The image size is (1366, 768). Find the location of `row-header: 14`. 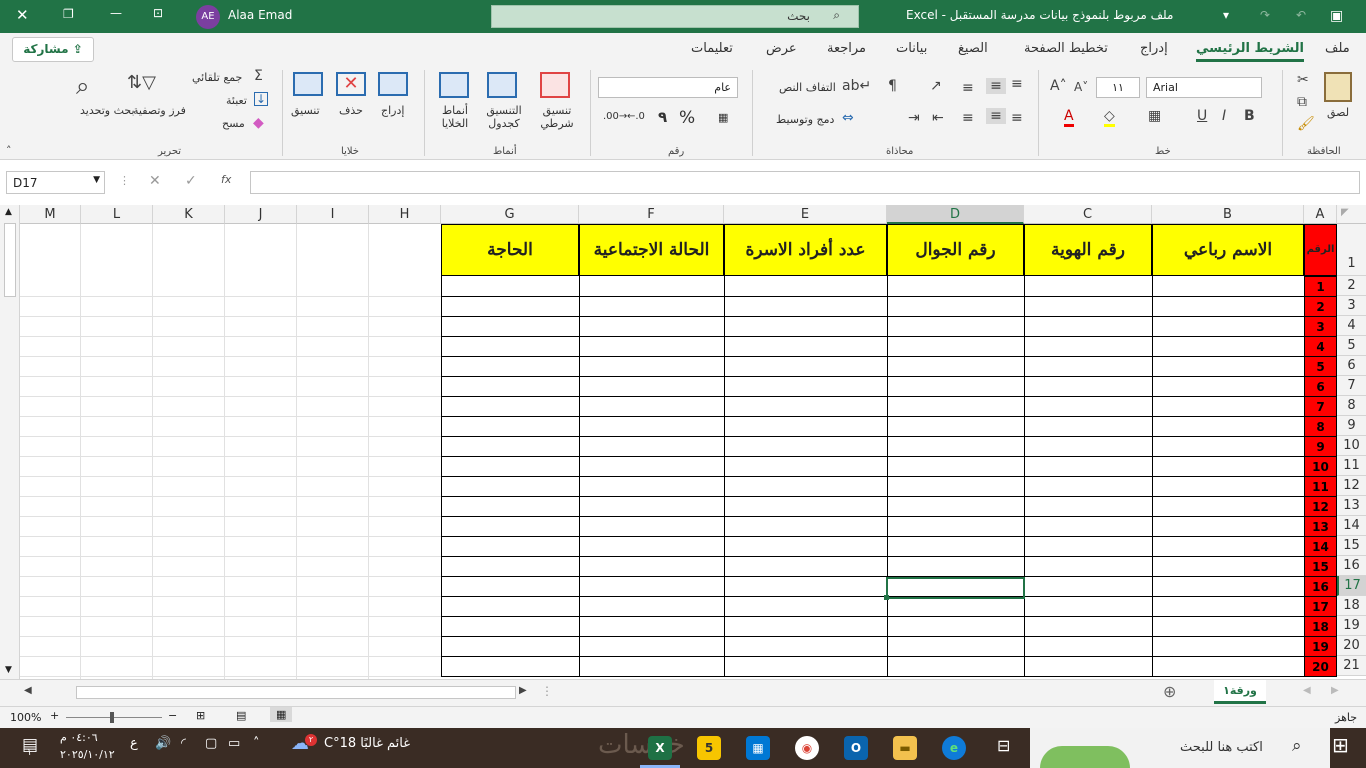

row-header: 14 is located at coordinates (1351, 526).